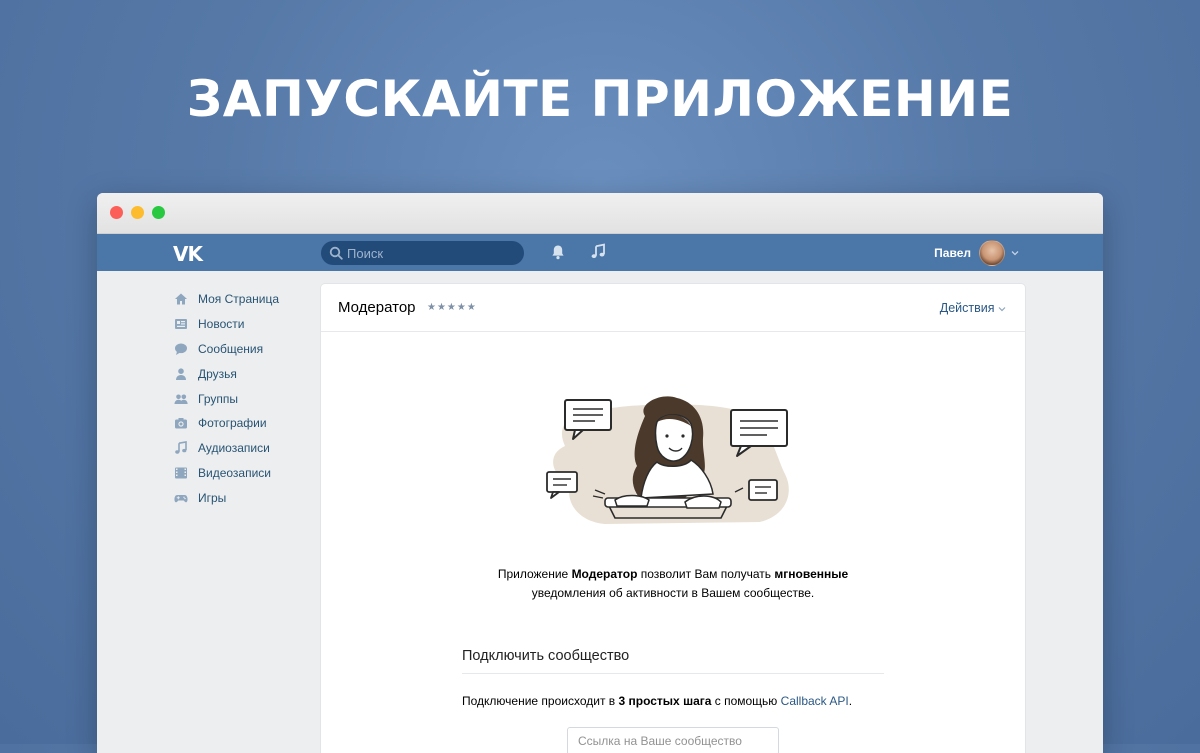 This screenshot has width=1200, height=753. Describe the element at coordinates (600, 99) in the screenshot. I see `promo-headline: ЗАПУСКАЙТЕ ПРИЛОЖЕНИЕ` at that location.